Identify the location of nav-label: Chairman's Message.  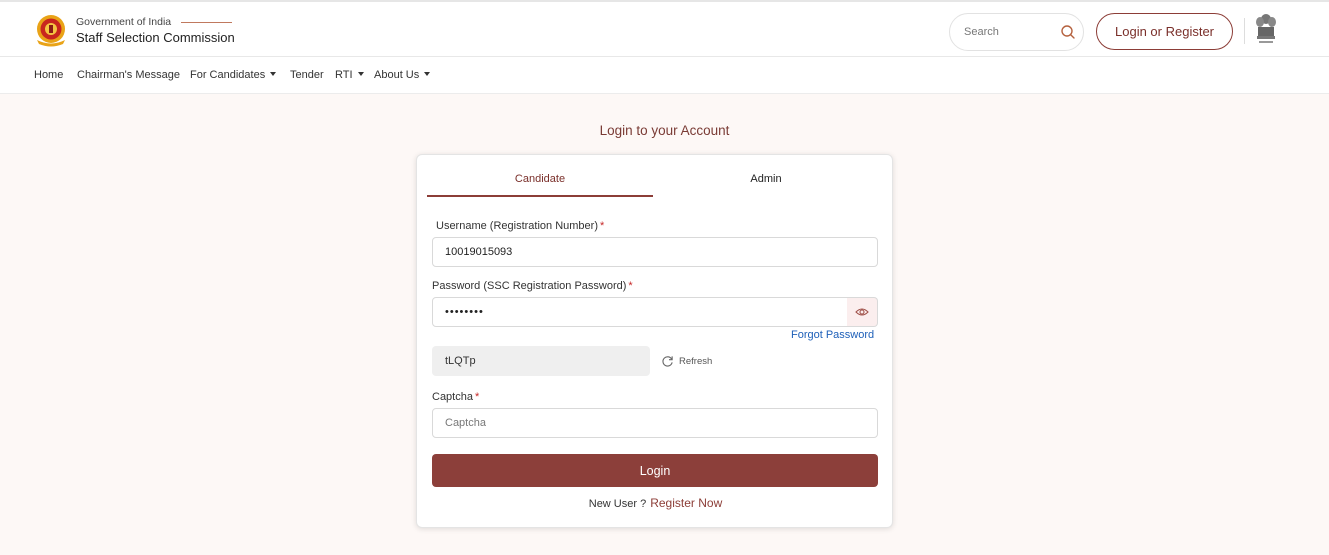
(128, 75).